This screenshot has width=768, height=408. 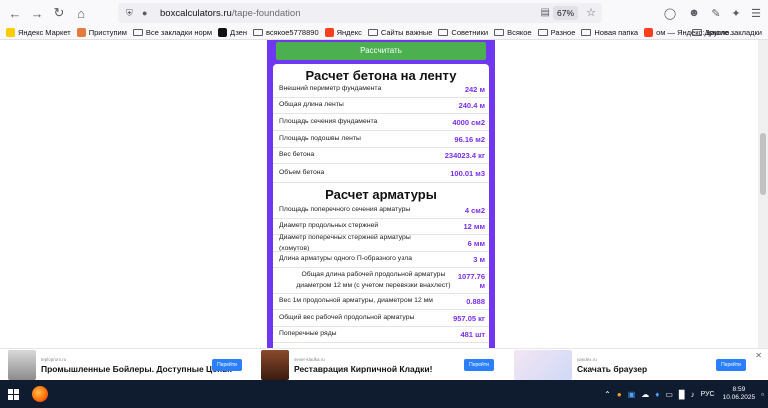 I want to click on close-icon: ✕, so click(x=758, y=355).